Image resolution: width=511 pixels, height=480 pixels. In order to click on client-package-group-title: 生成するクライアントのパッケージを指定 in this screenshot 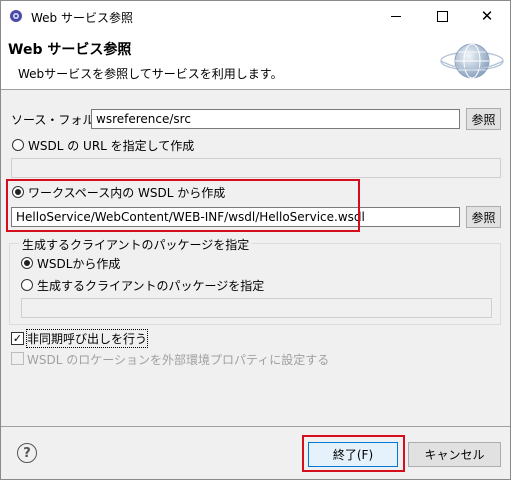, I will do `click(136, 244)`.